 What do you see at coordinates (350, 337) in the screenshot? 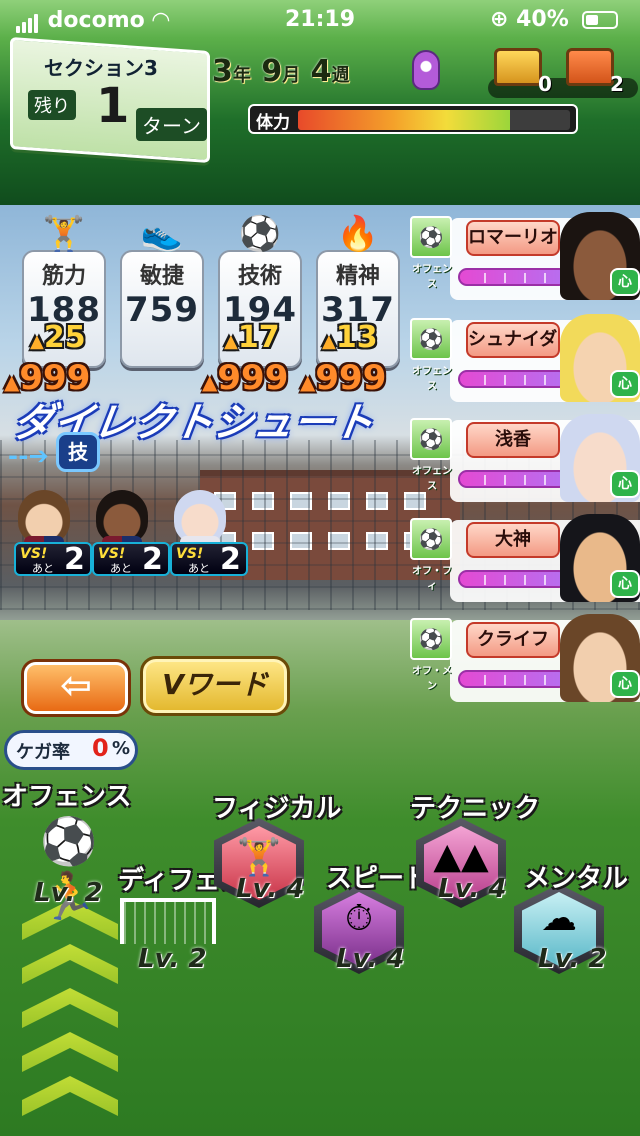
I see `stat-gain-mental: ▲13` at bounding box center [350, 337].